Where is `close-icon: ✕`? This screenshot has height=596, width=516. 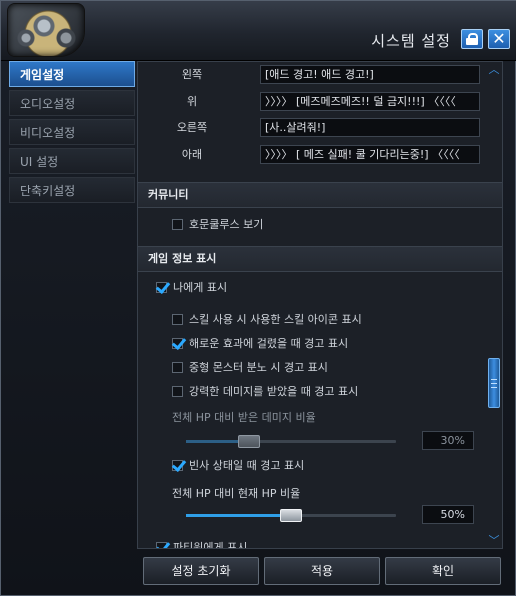
close-icon: ✕ is located at coordinates (499, 38).